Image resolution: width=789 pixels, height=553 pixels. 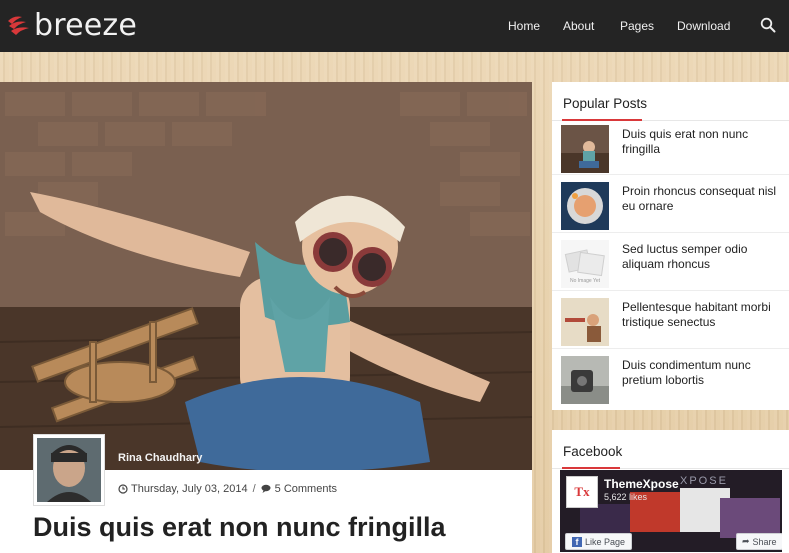 I want to click on popular-post-thumbnail: No Image Yet, so click(x=585, y=264).